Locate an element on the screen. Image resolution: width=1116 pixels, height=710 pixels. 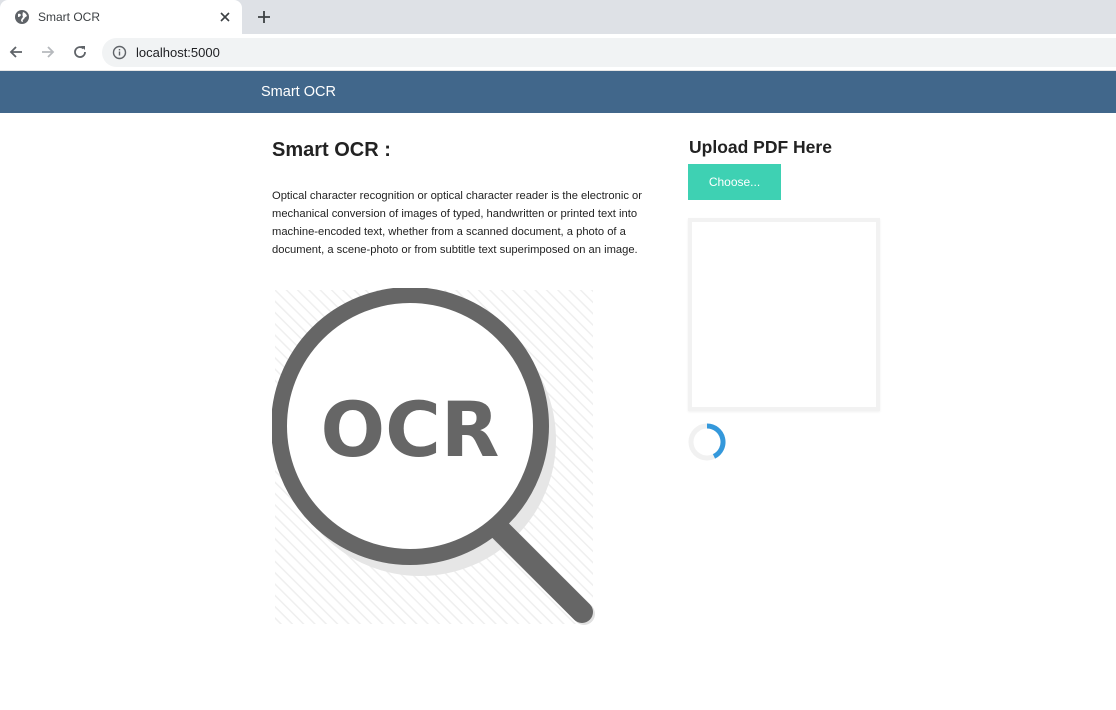
ocr-magnifier-image: OCR is located at coordinates (433, 456).